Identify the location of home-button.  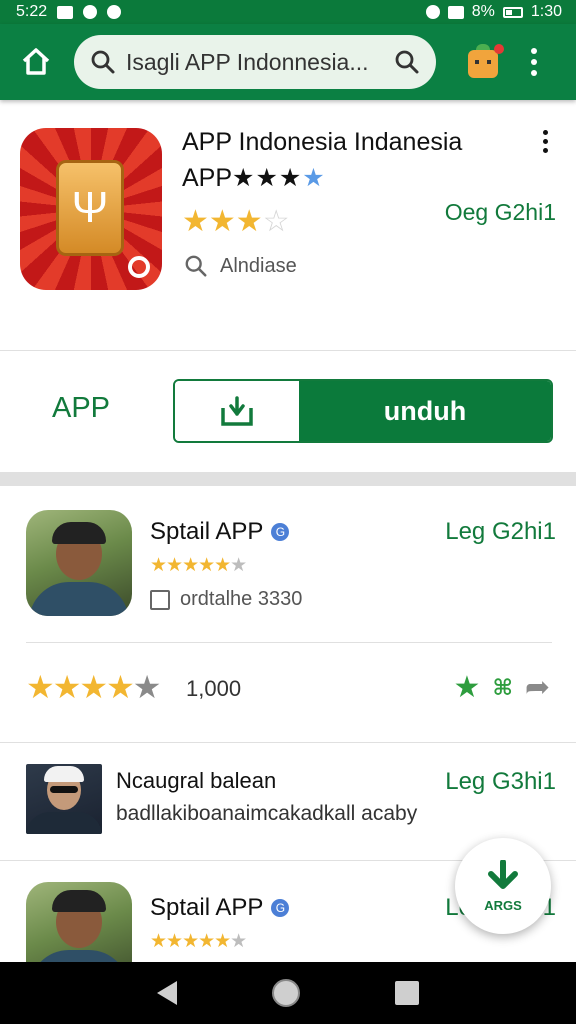
(36, 62).